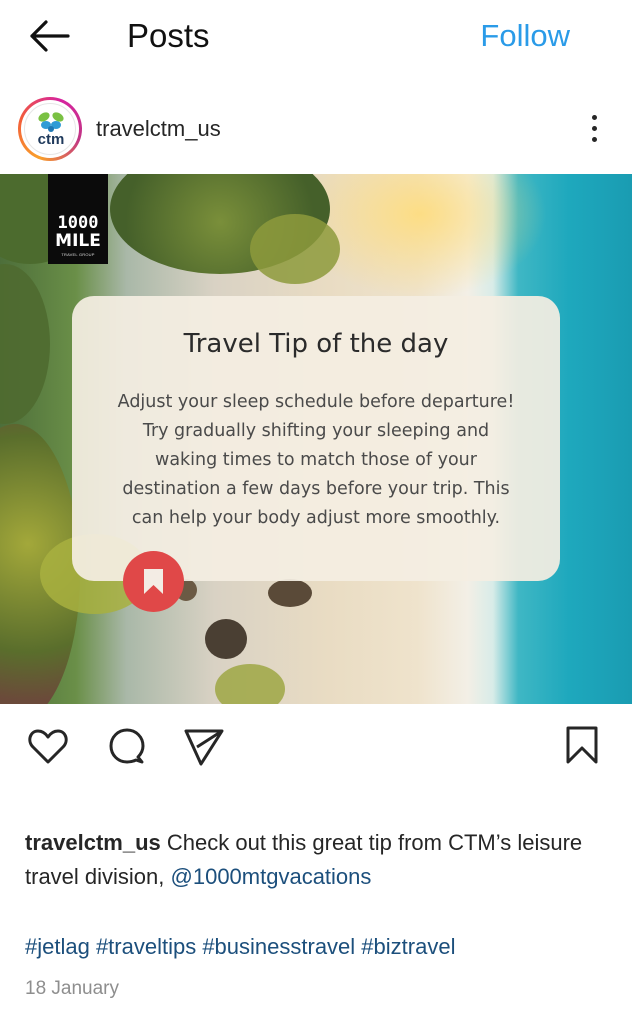 Image resolution: width=632 pixels, height=1024 pixels. I want to click on post-header: ctm travelctm_us, so click(316, 130).